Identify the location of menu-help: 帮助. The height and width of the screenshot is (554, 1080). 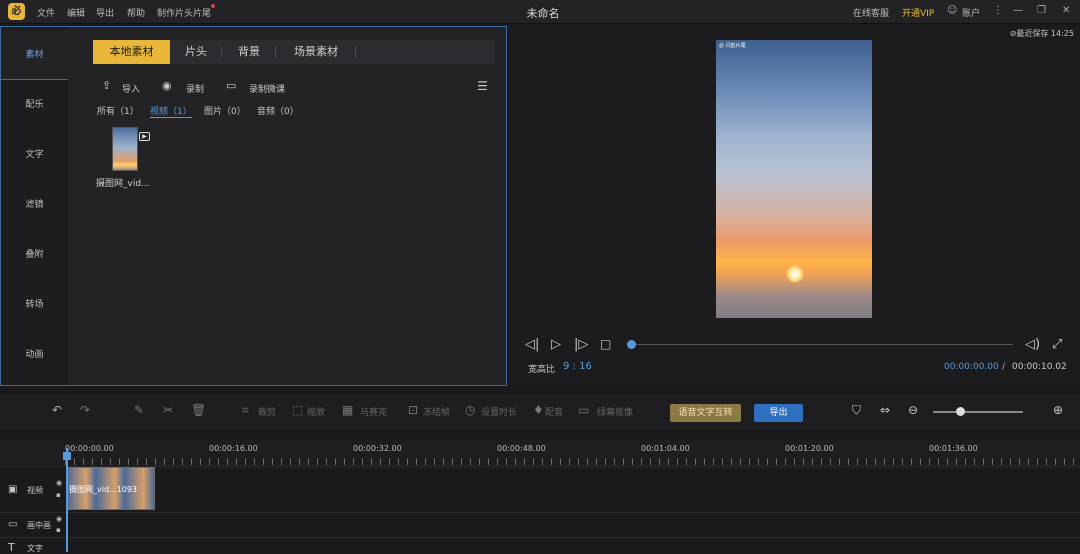
(136, 12).